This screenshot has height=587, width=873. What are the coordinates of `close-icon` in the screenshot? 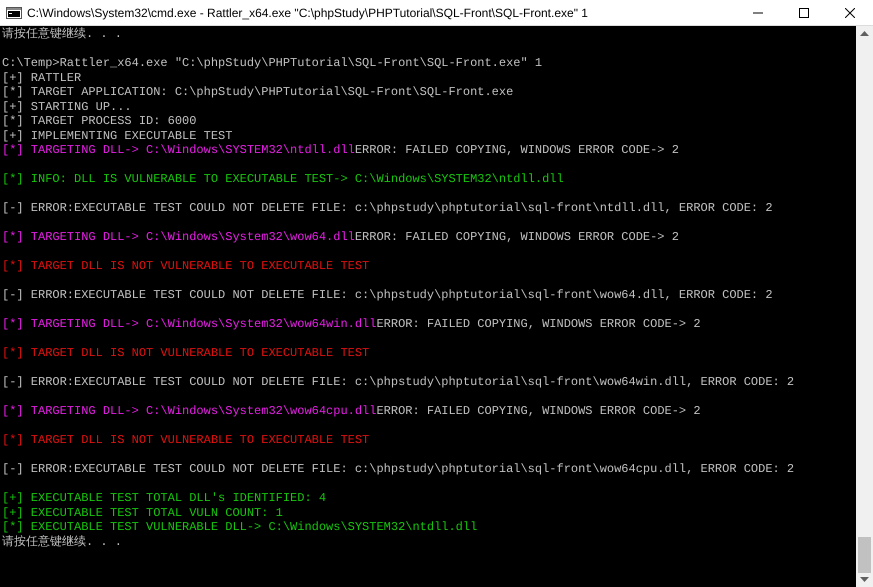 It's located at (850, 13).